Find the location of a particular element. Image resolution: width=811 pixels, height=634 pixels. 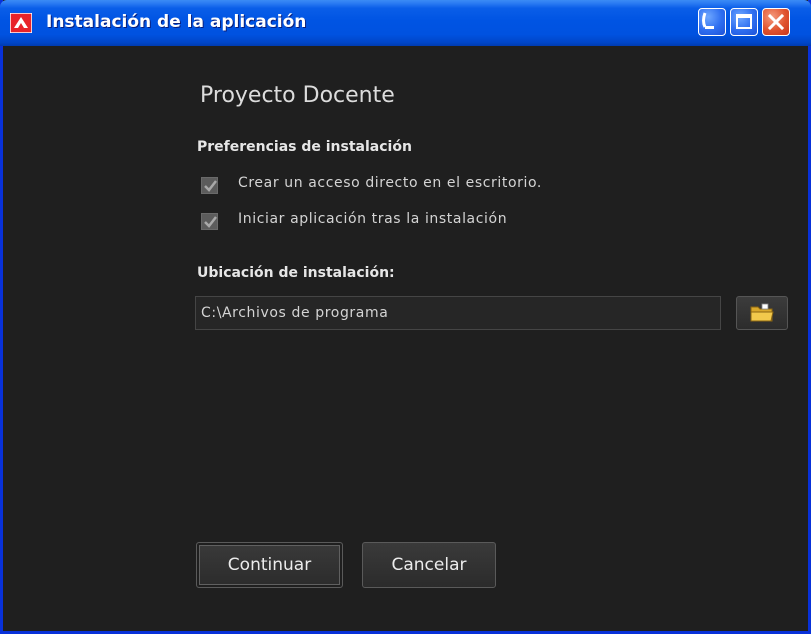

close-icon is located at coordinates (776, 22).